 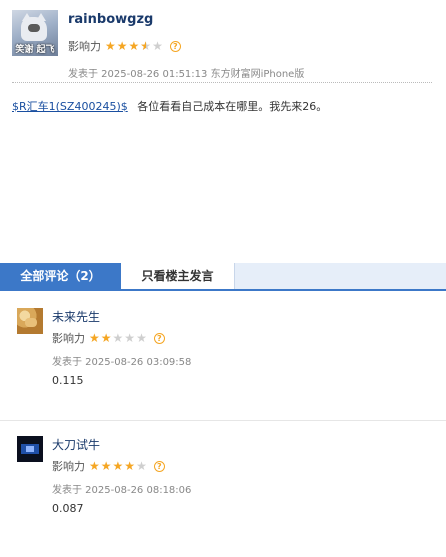 I want to click on avatar-caption: 笑谢 起飞, so click(x=35, y=50).